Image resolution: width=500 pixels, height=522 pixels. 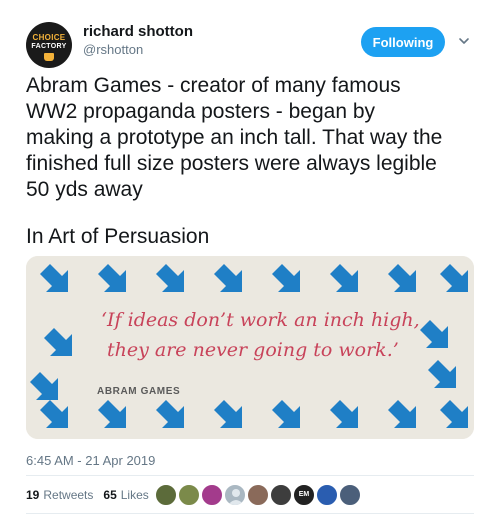 I want to click on user-handle: @rshotton, so click(x=113, y=49).